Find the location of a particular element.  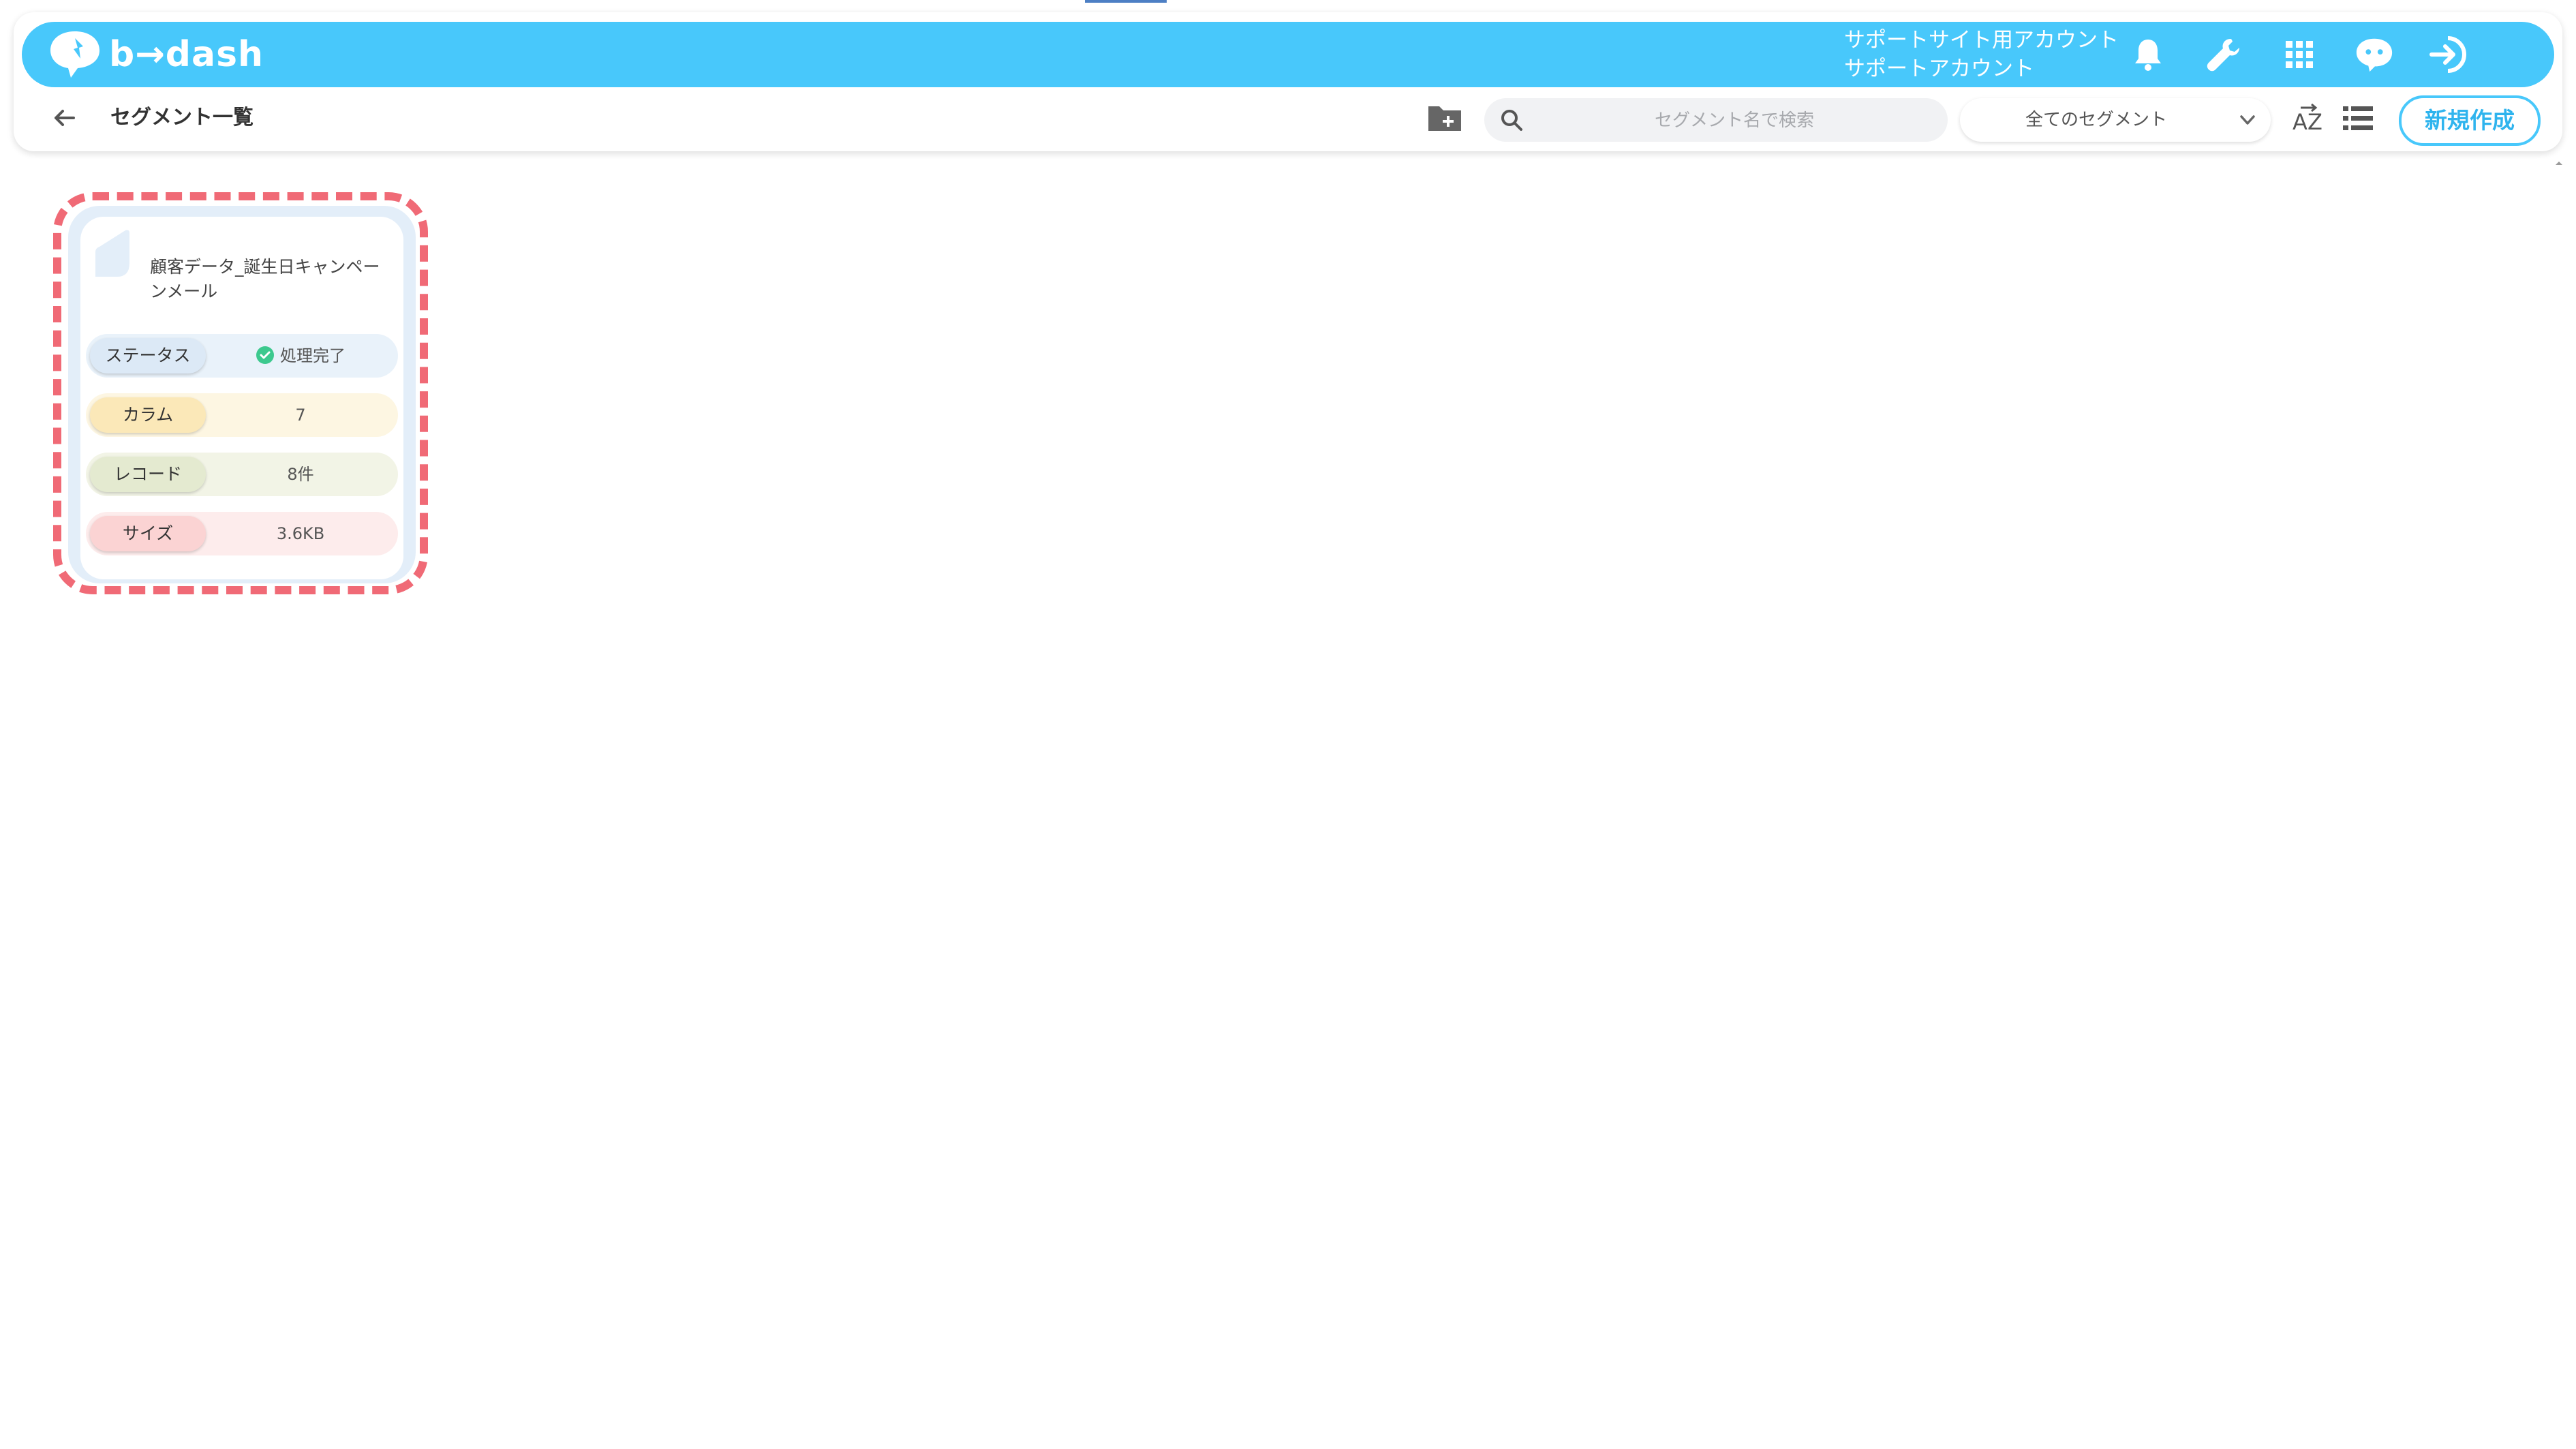

top-navigation-bar: b→dash サポートサイト用アカウント サポートアカウント is located at coordinates (1288, 55).